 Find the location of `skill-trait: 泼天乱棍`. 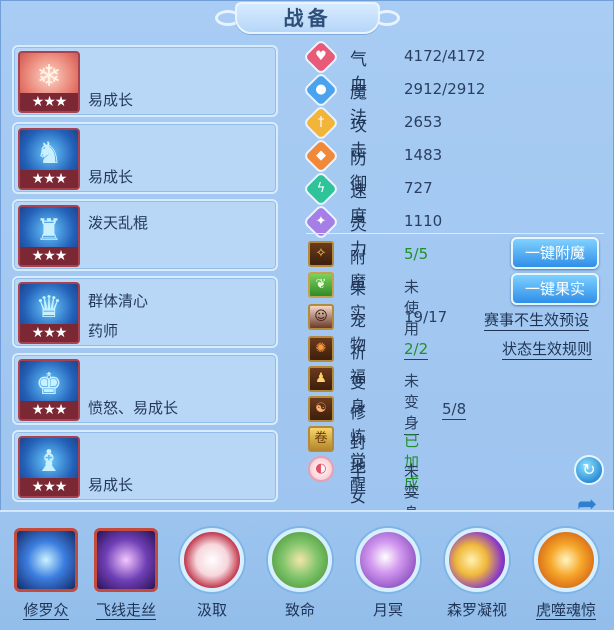

skill-trait: 泼天乱棍 is located at coordinates (118, 223).